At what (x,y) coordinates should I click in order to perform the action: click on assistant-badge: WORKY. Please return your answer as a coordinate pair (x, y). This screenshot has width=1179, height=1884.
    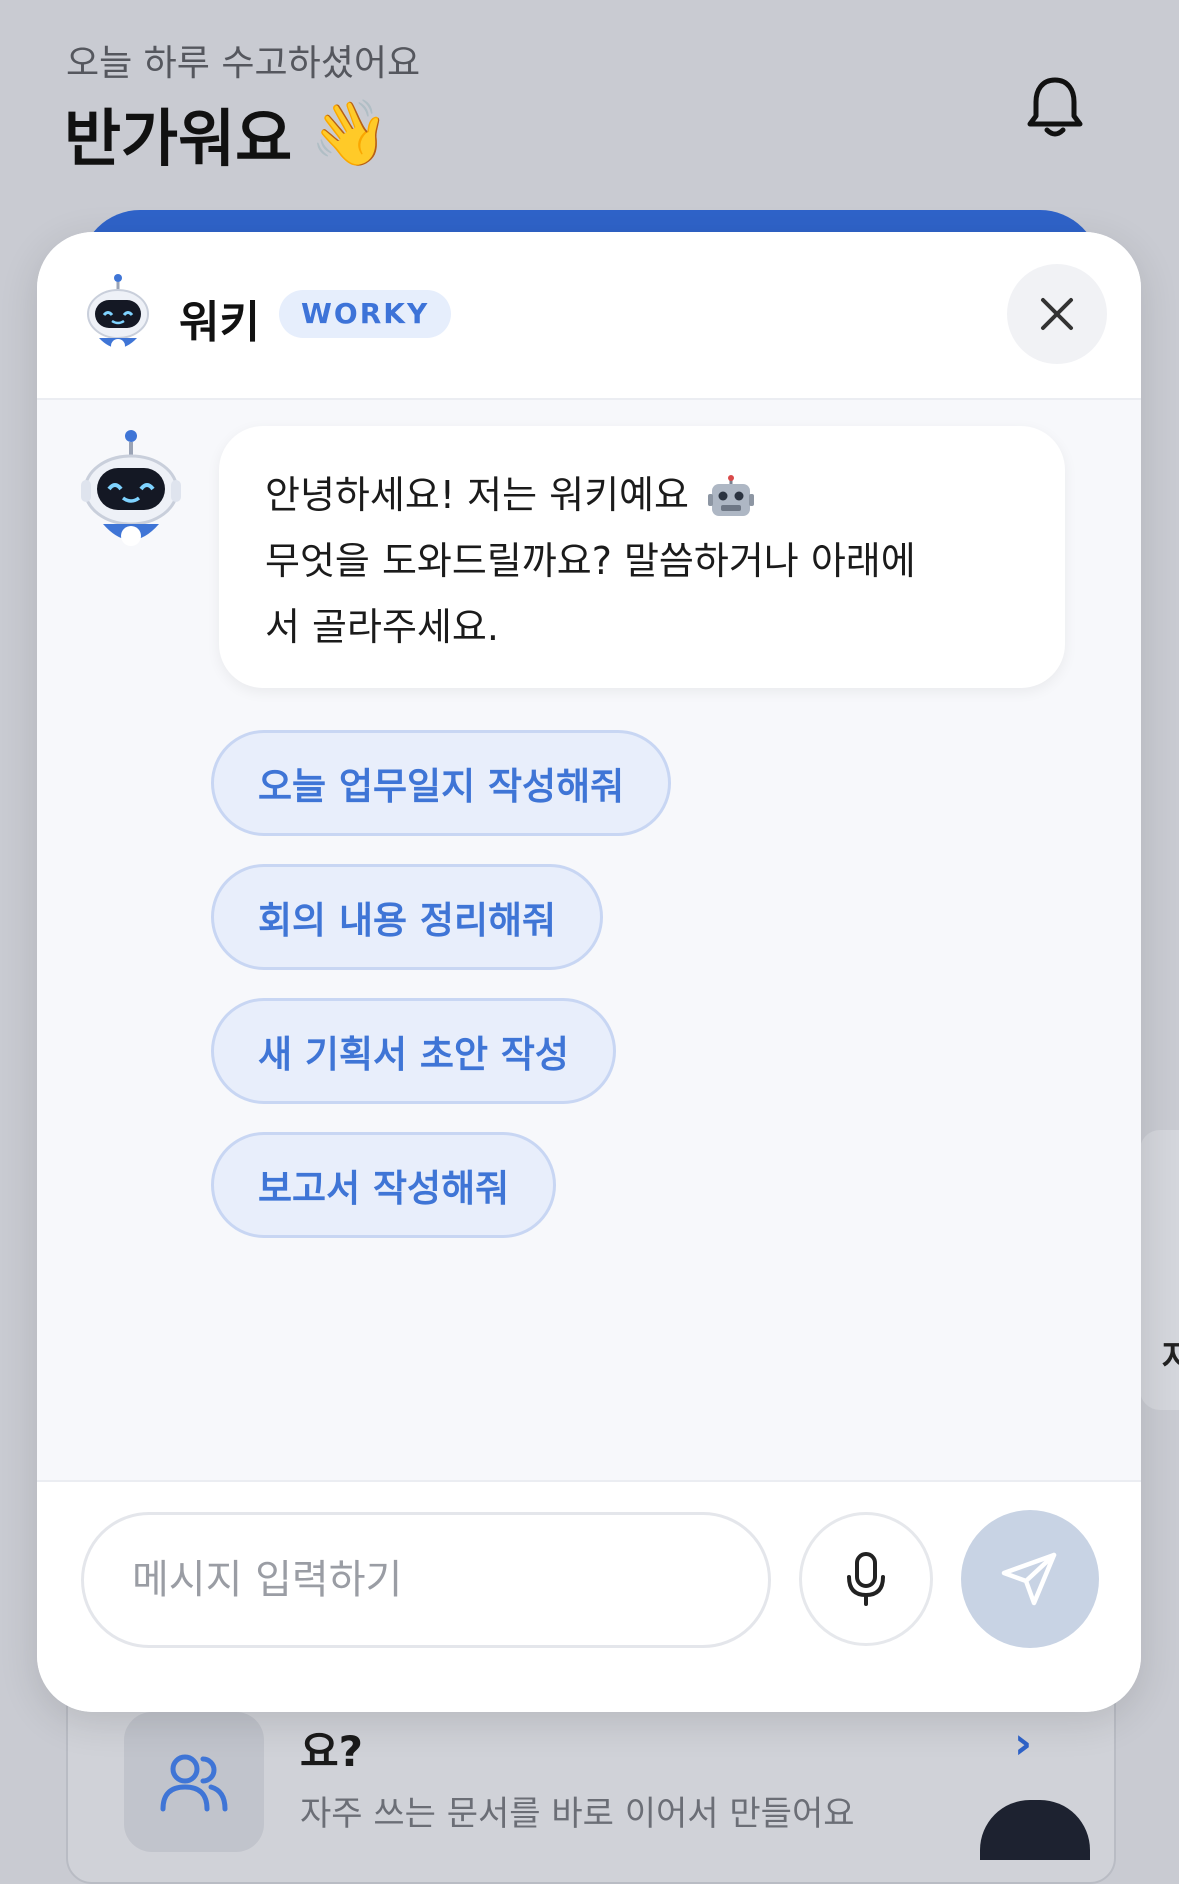
    Looking at the image, I should click on (365, 314).